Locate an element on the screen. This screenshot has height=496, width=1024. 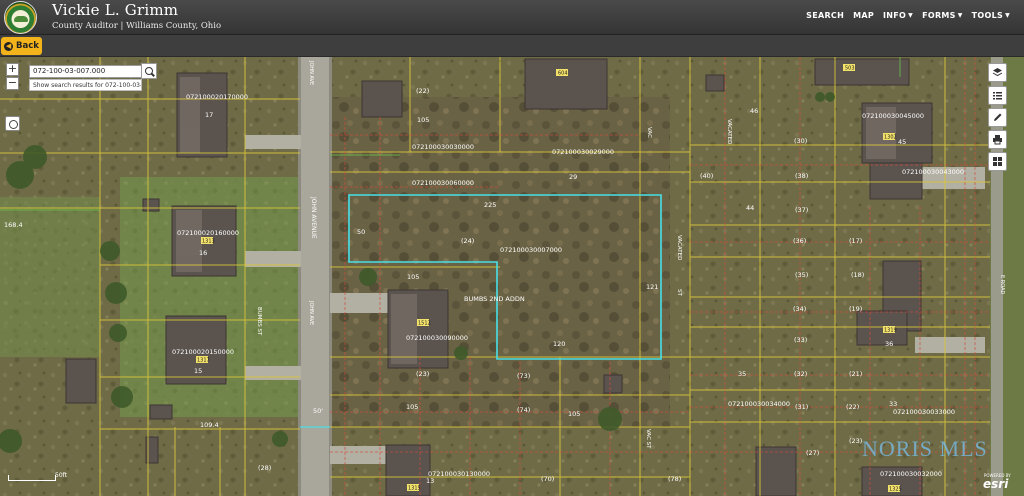
lot-number: 225 is located at coordinates (490, 205).